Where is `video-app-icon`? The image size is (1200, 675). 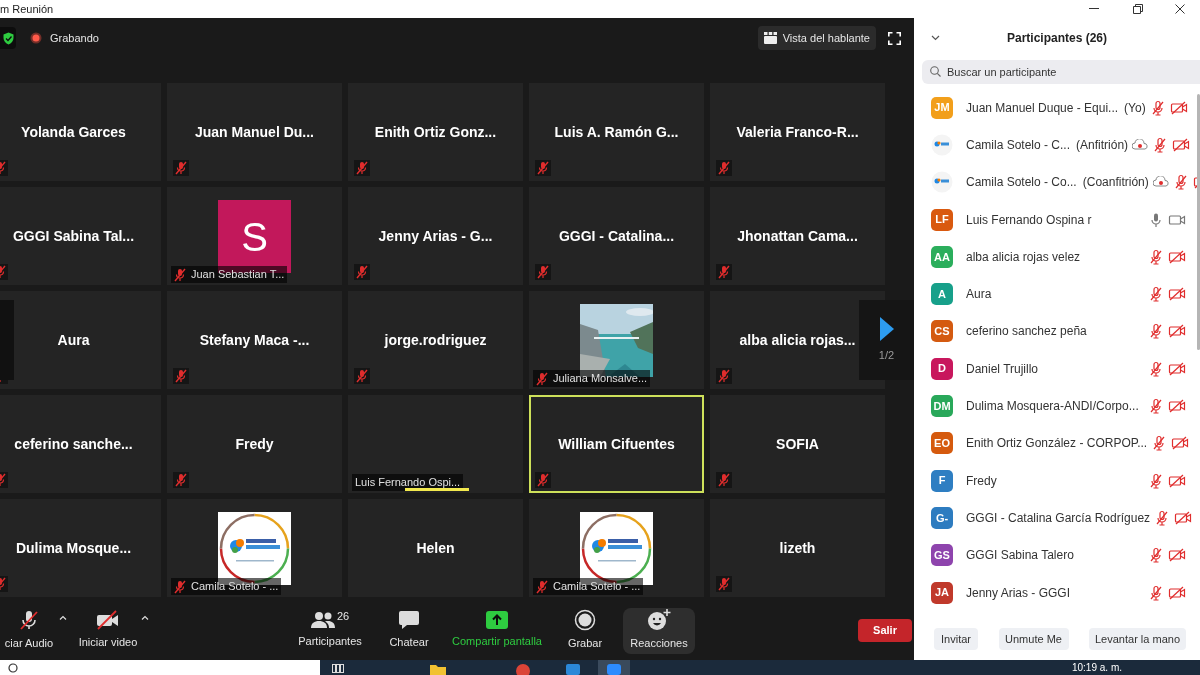
video-app-icon is located at coordinates (614, 669).